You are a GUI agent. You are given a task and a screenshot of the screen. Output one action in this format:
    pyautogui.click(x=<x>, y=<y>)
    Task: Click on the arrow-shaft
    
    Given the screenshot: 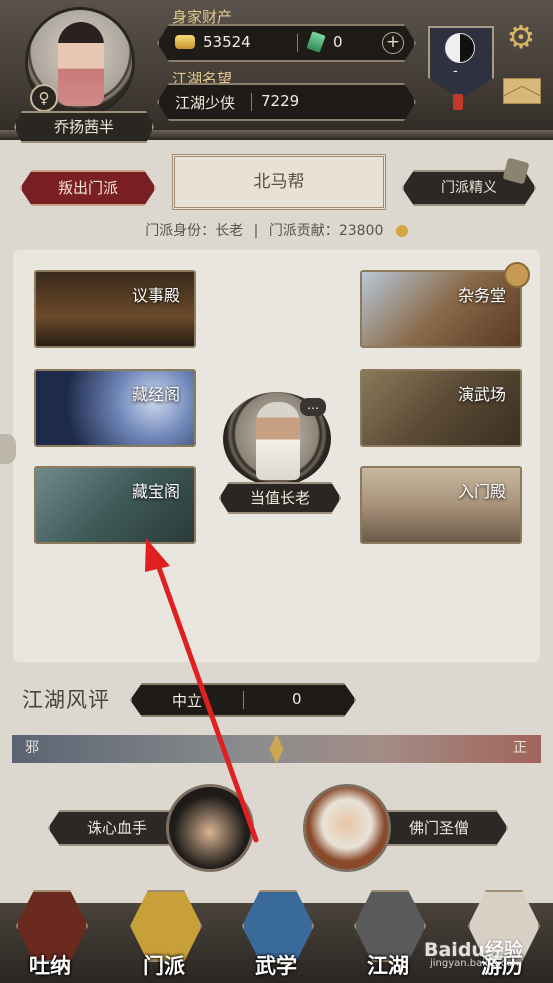 What is the action you would take?
    pyautogui.click(x=206, y=701)
    